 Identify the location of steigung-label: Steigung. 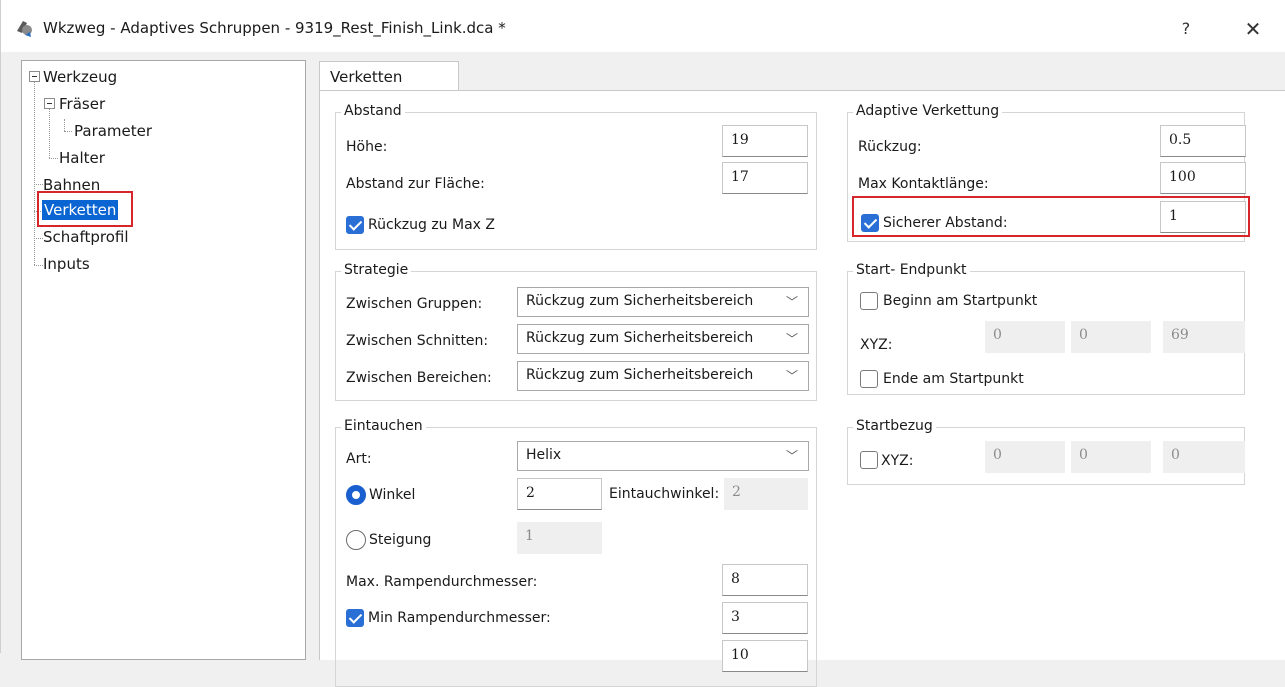
(400, 540).